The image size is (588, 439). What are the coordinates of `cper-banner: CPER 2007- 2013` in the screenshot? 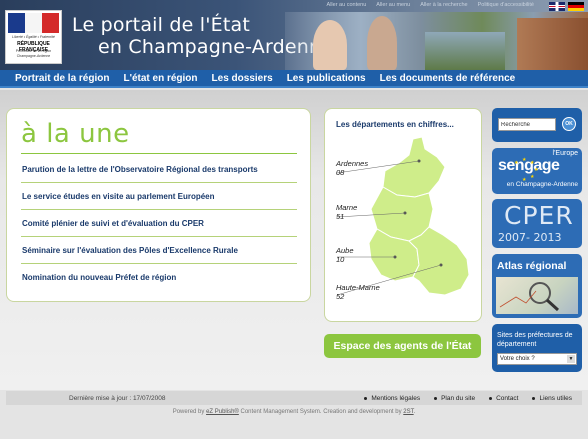 It's located at (537, 223).